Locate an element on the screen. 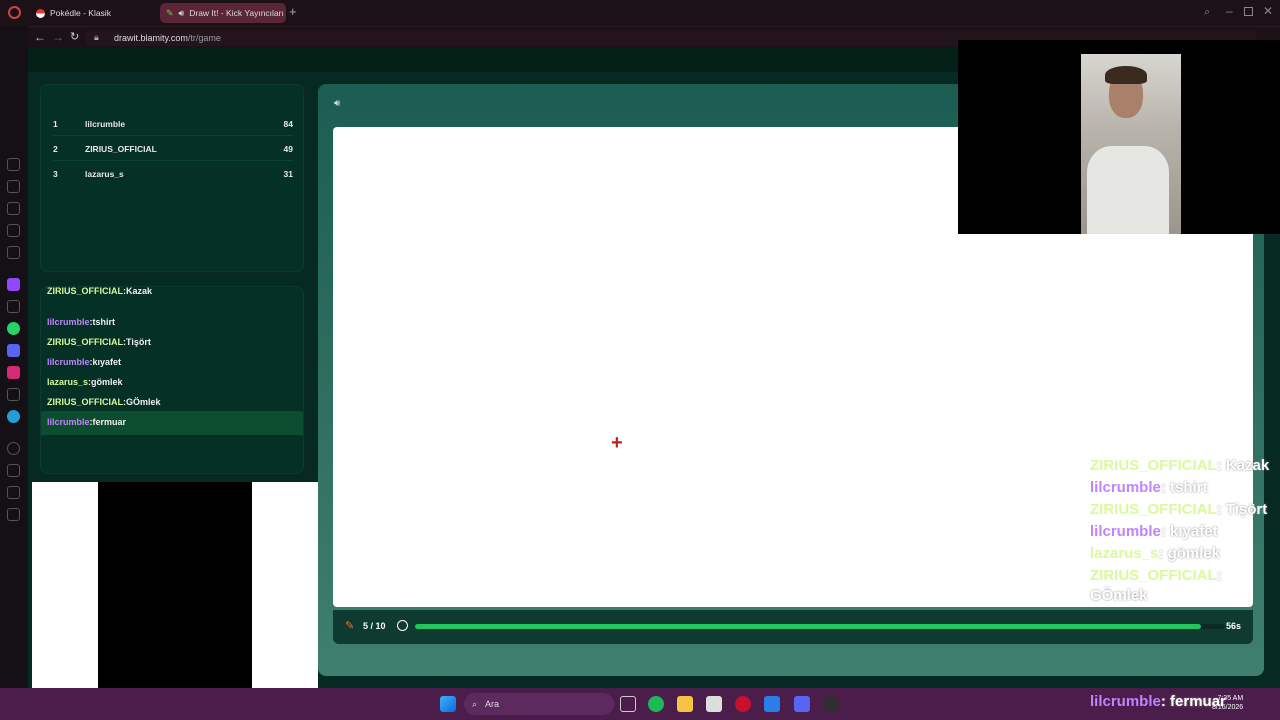 The height and width of the screenshot is (720, 1280). search-label: Ara is located at coordinates (492, 704).